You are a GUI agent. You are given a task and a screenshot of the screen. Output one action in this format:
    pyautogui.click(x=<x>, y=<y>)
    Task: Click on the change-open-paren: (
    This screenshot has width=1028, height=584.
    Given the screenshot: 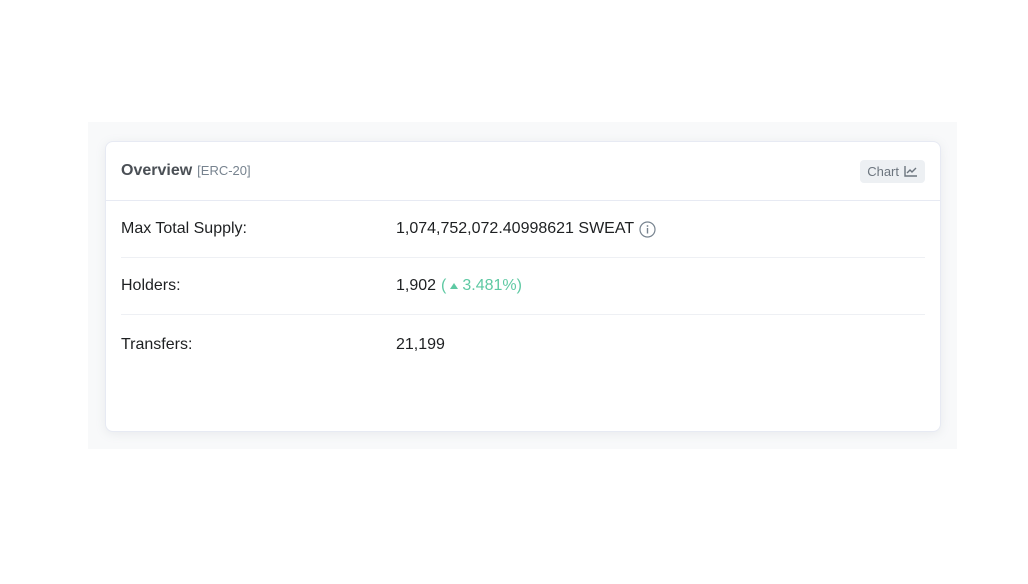 What is the action you would take?
    pyautogui.click(x=444, y=285)
    